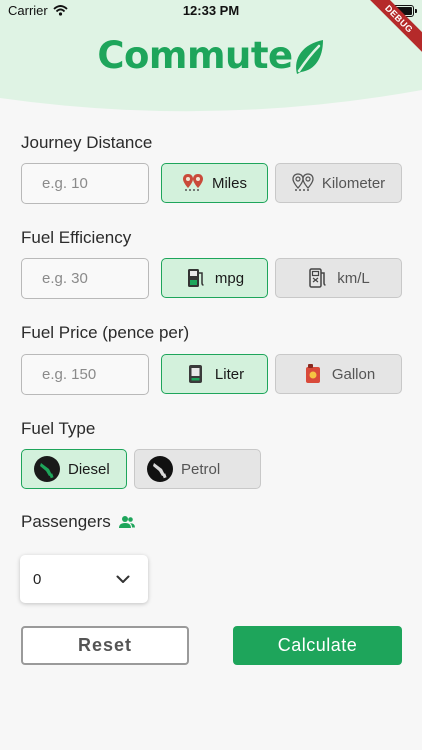 The image size is (422, 750). Describe the element at coordinates (353, 278) in the screenshot. I see `unit-kml-label: km/L` at that location.